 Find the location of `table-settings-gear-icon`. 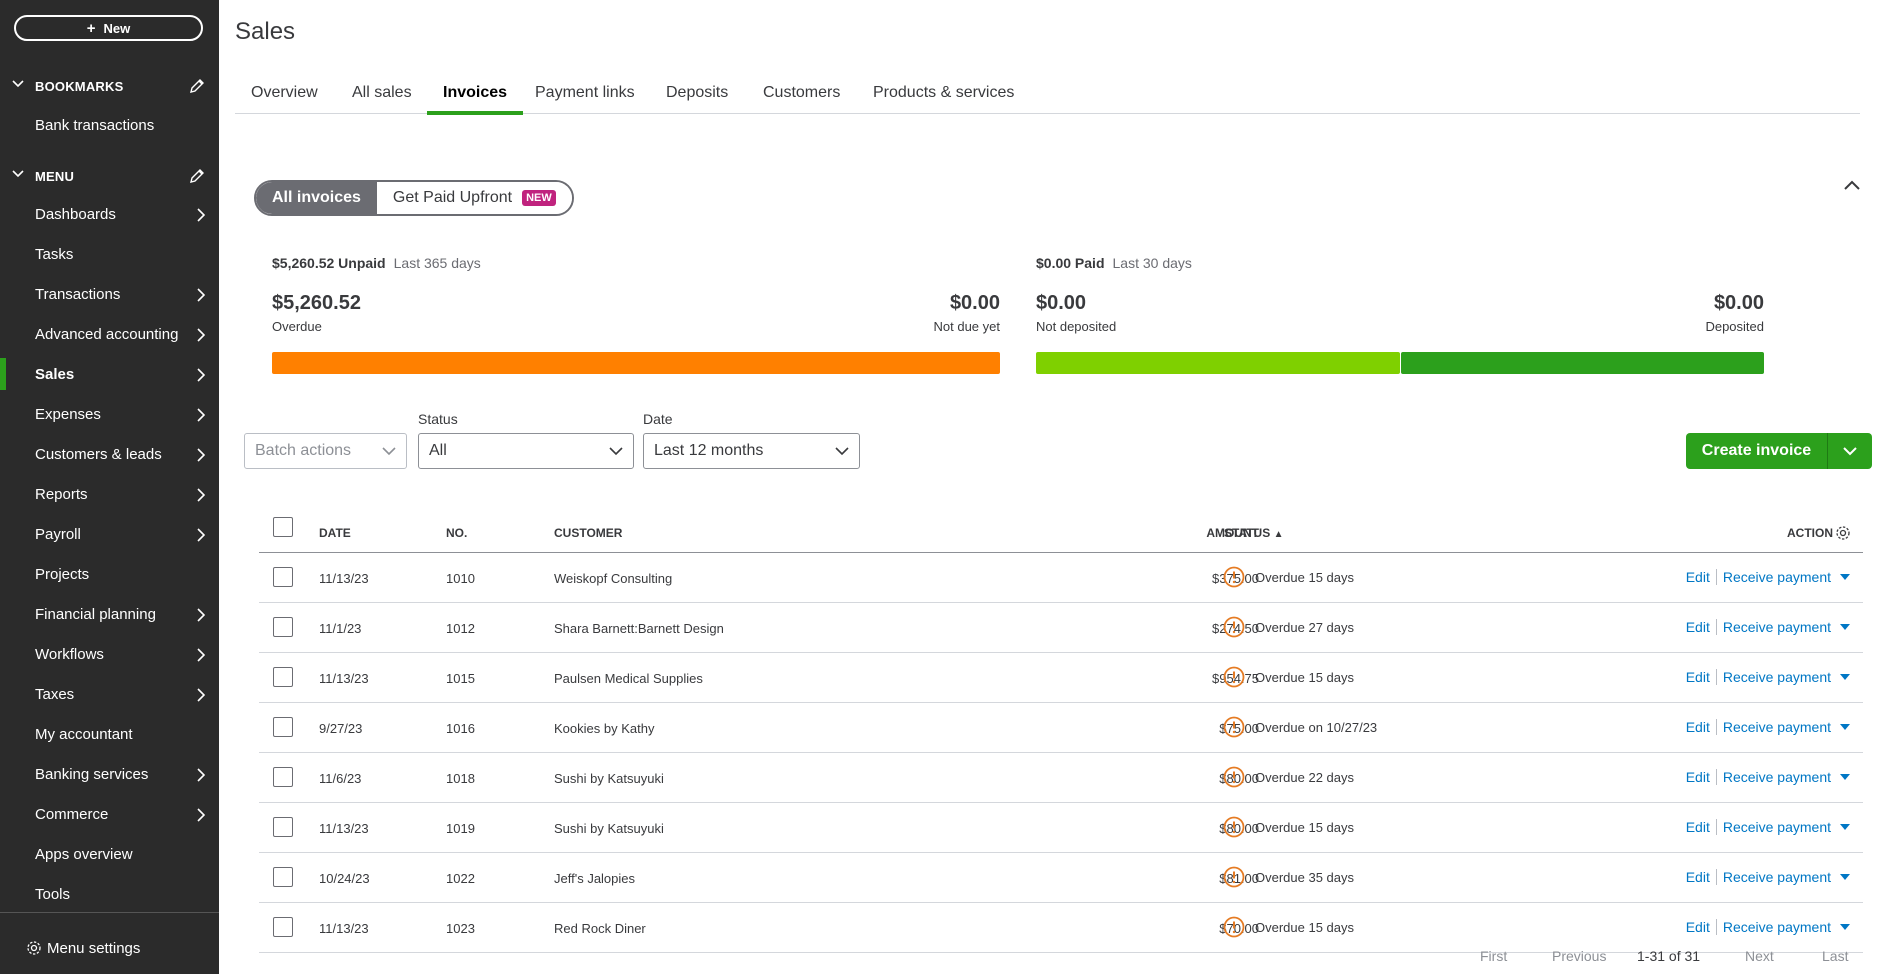

table-settings-gear-icon is located at coordinates (1843, 533).